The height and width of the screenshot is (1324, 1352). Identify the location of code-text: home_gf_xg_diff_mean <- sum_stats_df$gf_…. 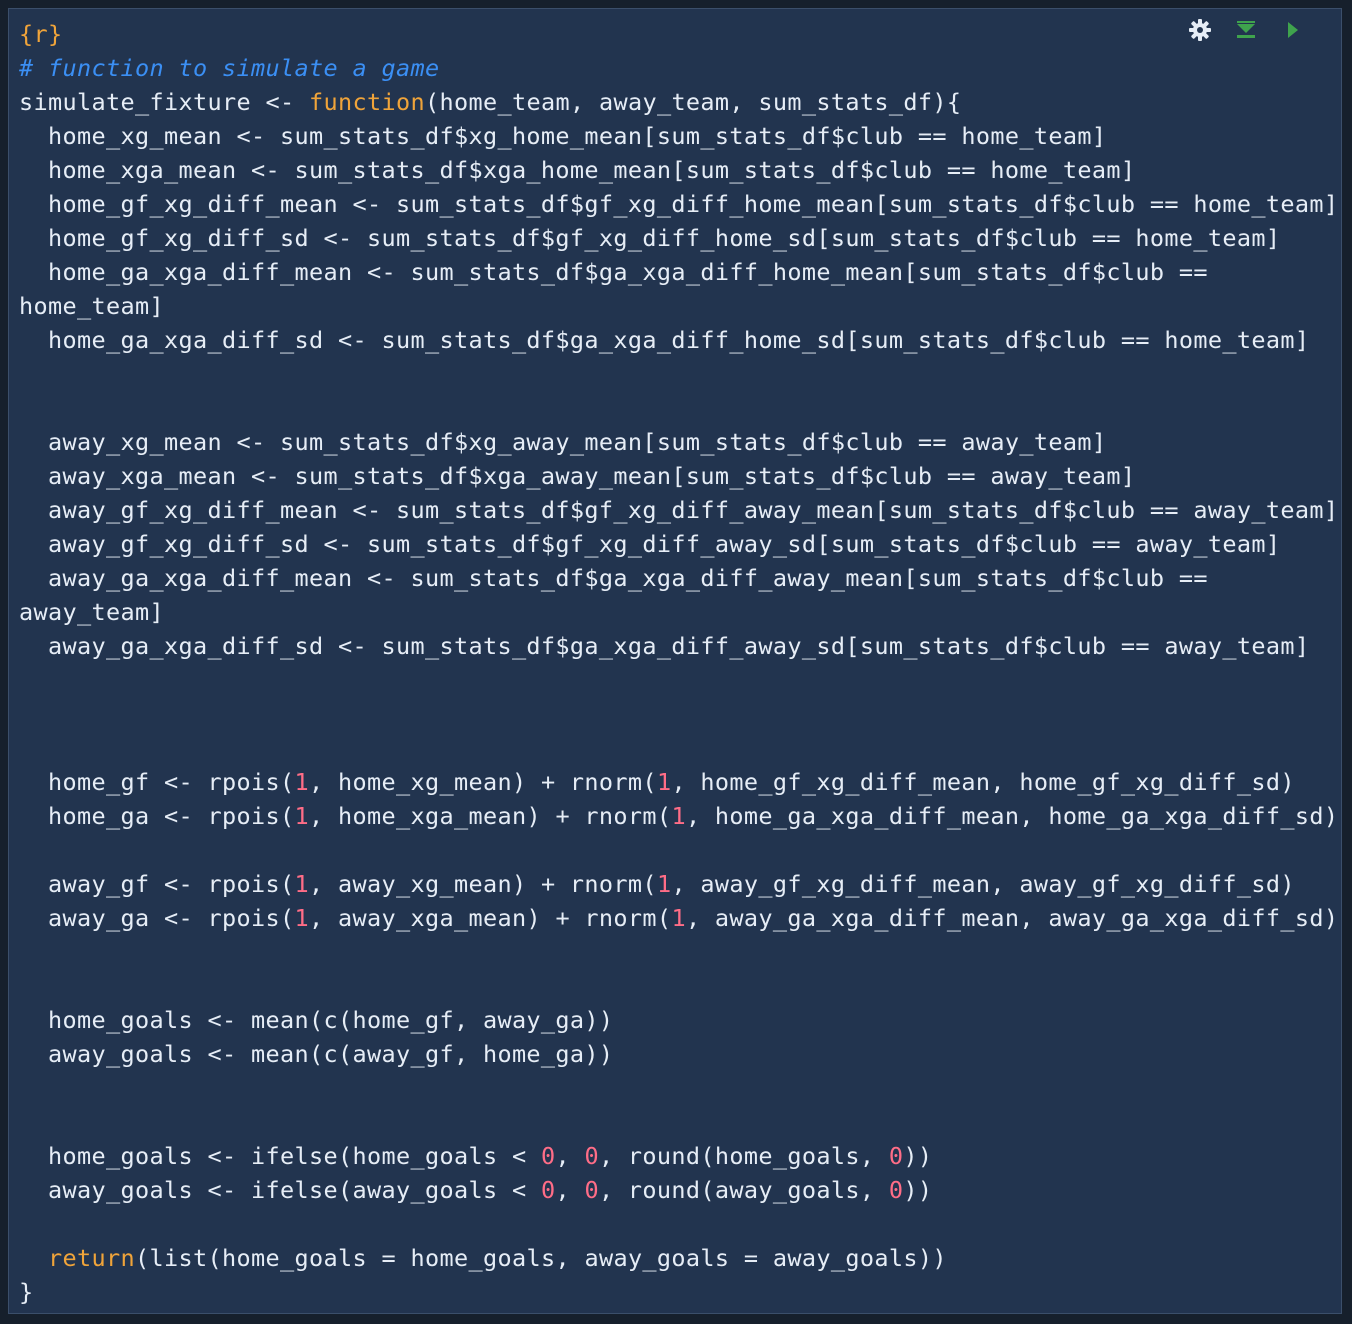
(679, 204).